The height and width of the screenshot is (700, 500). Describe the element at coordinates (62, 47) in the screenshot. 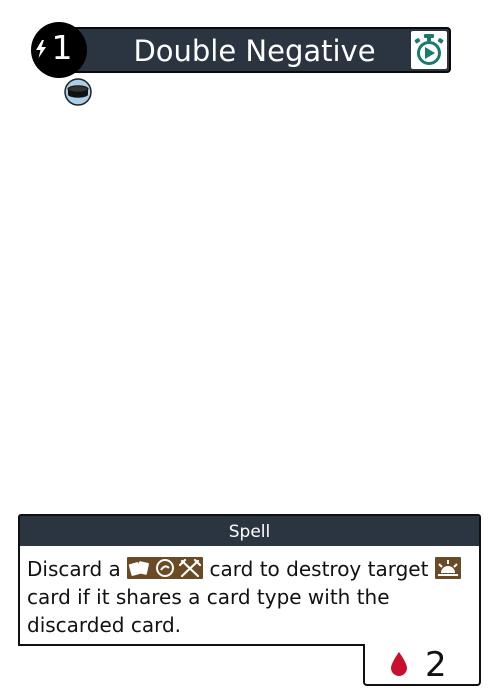

I see `energy-cost-value: 1` at that location.